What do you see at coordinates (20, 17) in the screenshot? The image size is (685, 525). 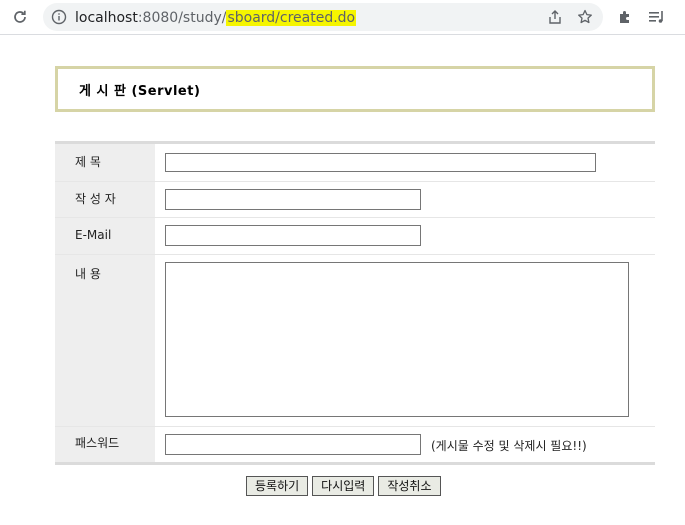 I see `reload-icon` at bounding box center [20, 17].